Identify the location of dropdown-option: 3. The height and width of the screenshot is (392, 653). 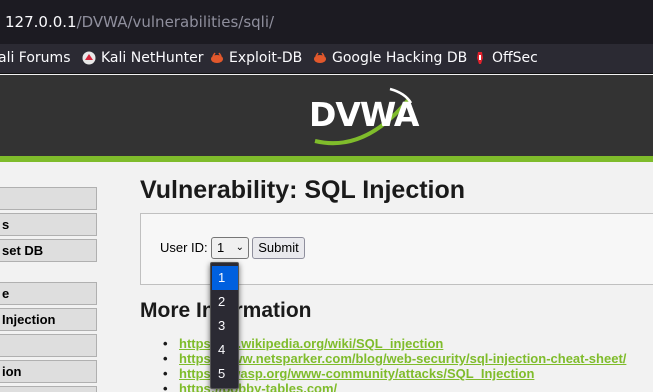
(225, 326).